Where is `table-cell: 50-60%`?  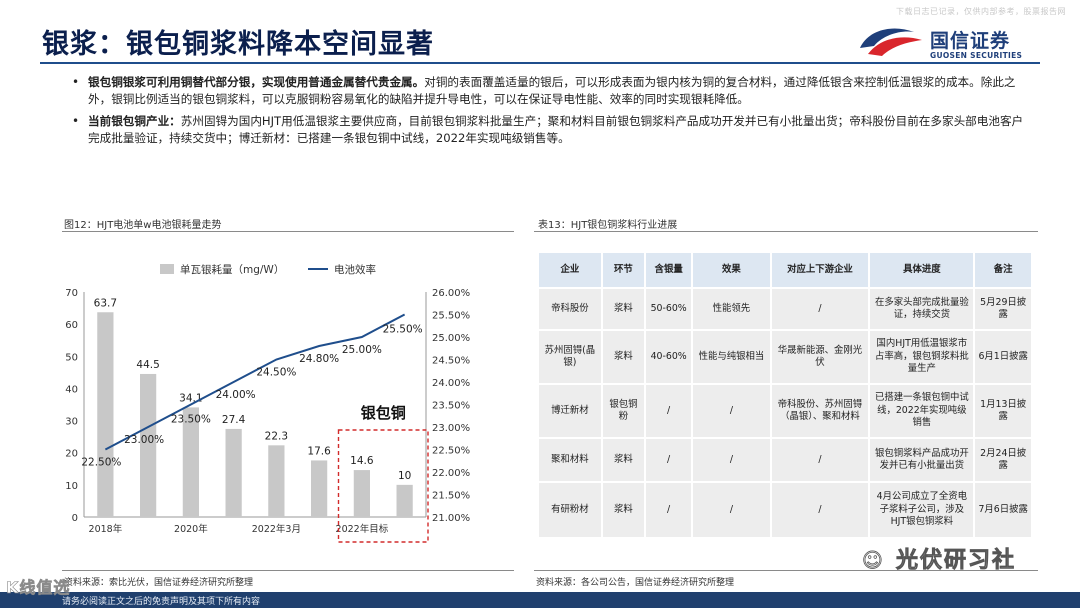
table-cell: 50-60% is located at coordinates (668, 309).